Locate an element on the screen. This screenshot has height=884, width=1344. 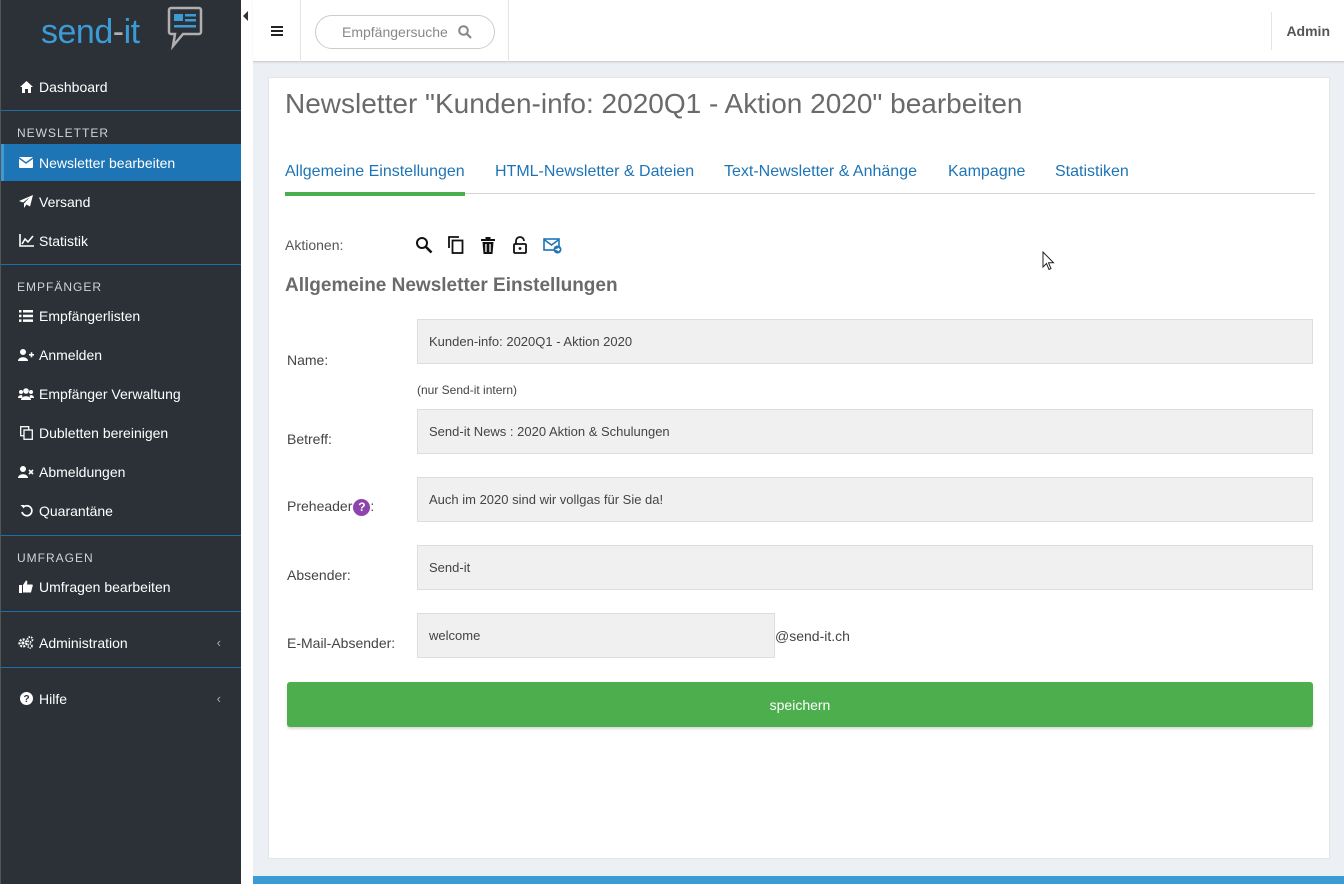
tab-statistiken: Statistiken is located at coordinates (1092, 178).